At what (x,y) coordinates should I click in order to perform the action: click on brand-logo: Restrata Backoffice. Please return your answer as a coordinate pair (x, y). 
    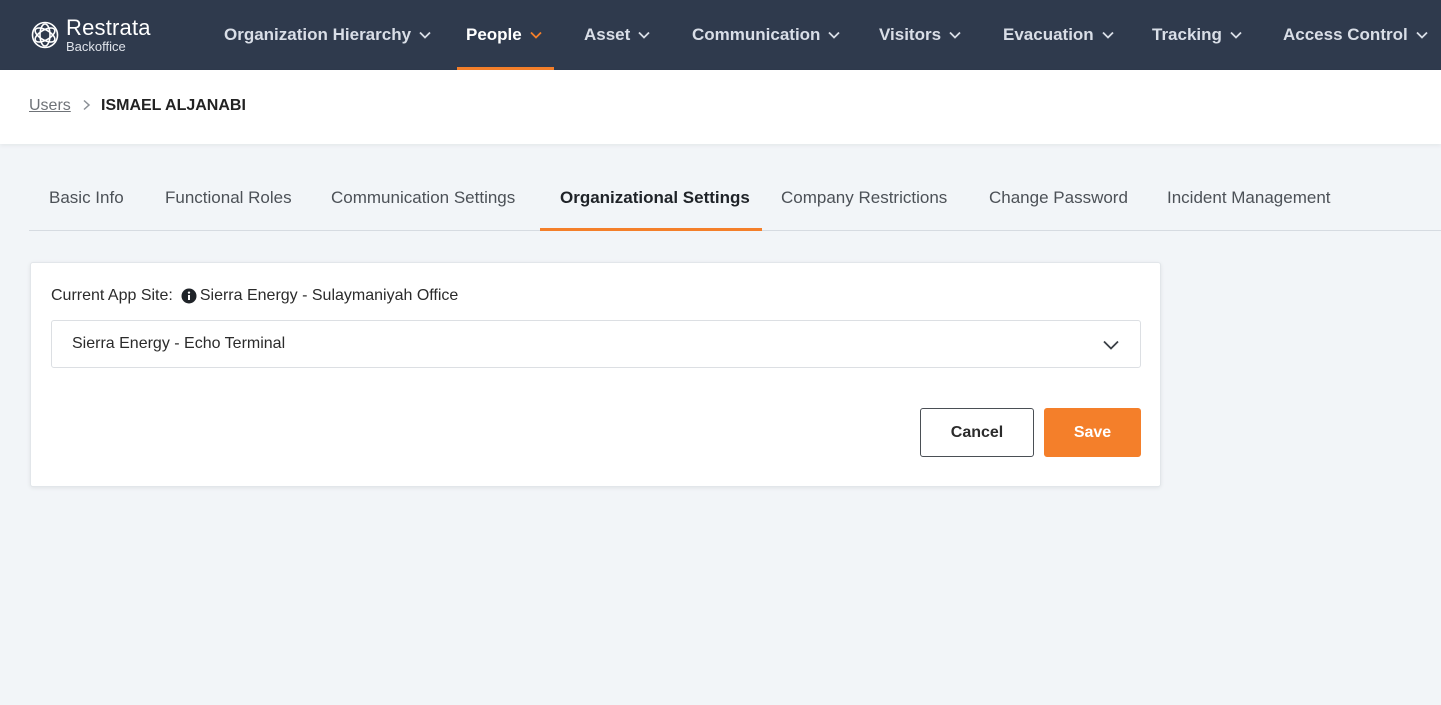
    Looking at the image, I should click on (90, 35).